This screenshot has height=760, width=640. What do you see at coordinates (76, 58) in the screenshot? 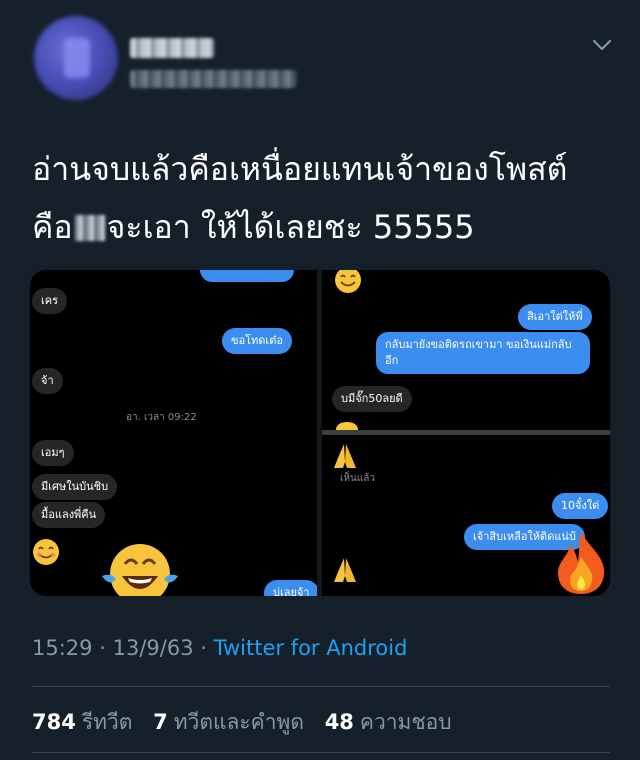
I see `avatar` at bounding box center [76, 58].